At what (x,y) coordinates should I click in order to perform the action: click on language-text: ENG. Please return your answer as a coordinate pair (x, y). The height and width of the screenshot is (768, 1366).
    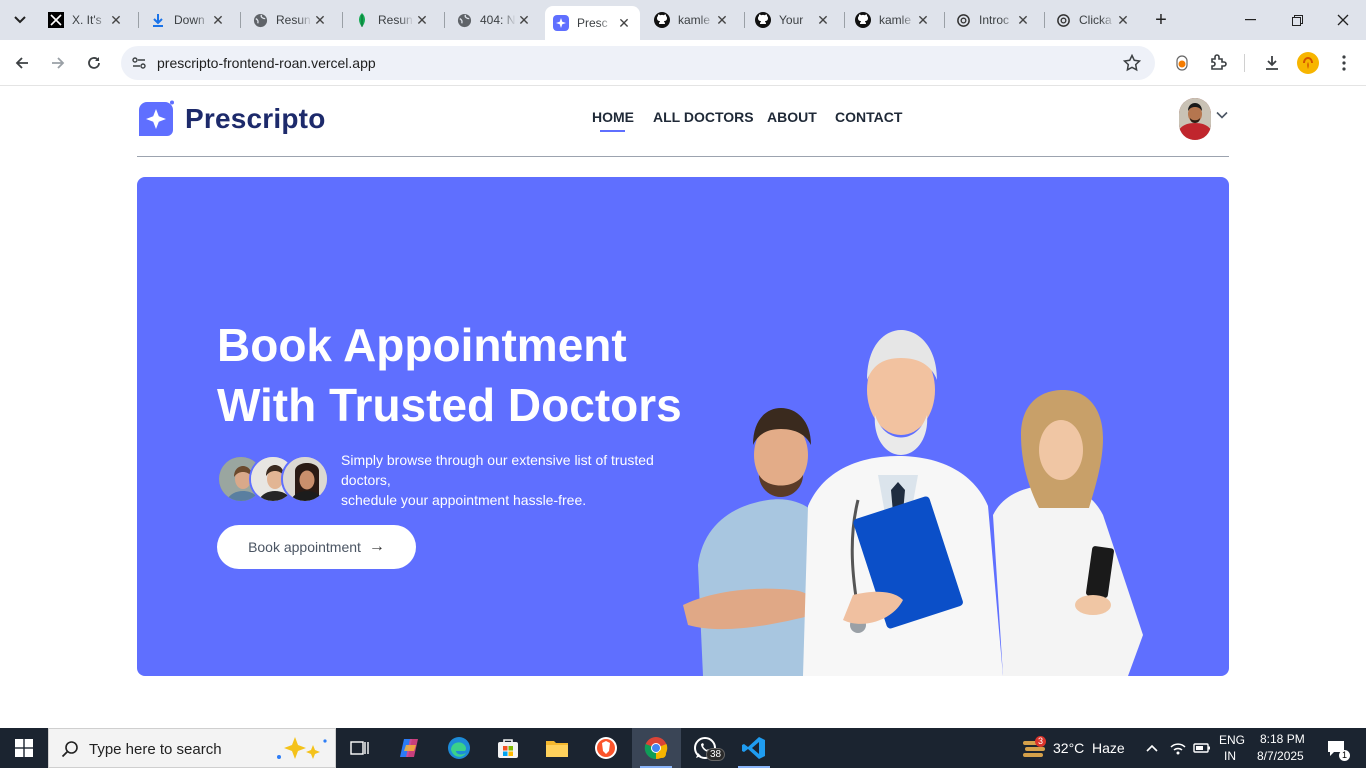
    Looking at the image, I should click on (1232, 740).